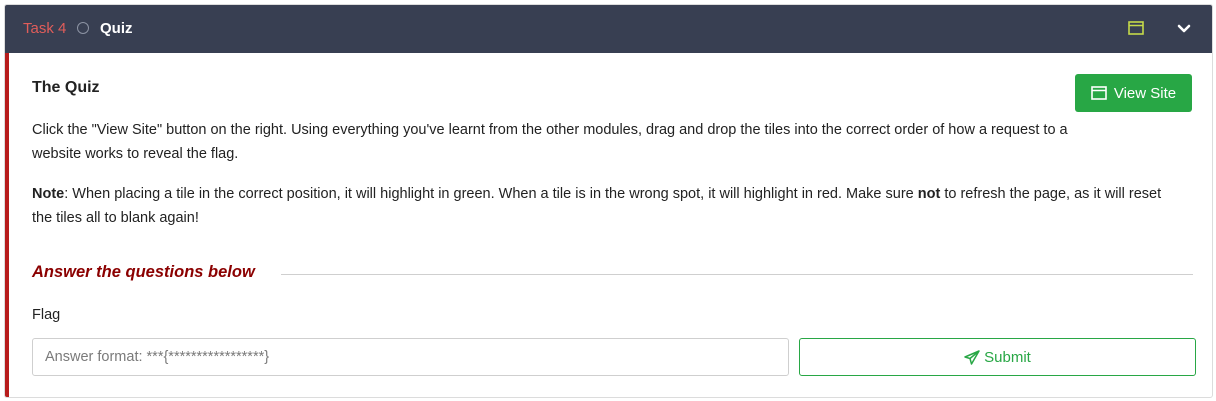  I want to click on task-header: Task 4 Quiz, so click(608, 29).